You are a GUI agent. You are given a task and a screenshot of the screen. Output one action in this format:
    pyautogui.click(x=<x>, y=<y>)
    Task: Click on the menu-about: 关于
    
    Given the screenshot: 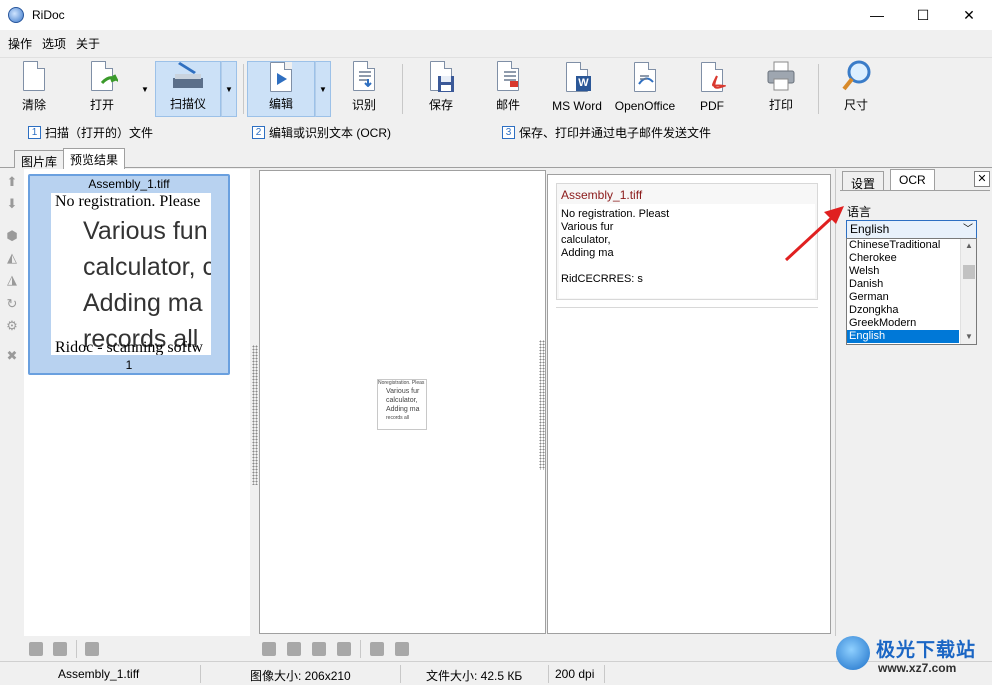 What is the action you would take?
    pyautogui.click(x=88, y=43)
    